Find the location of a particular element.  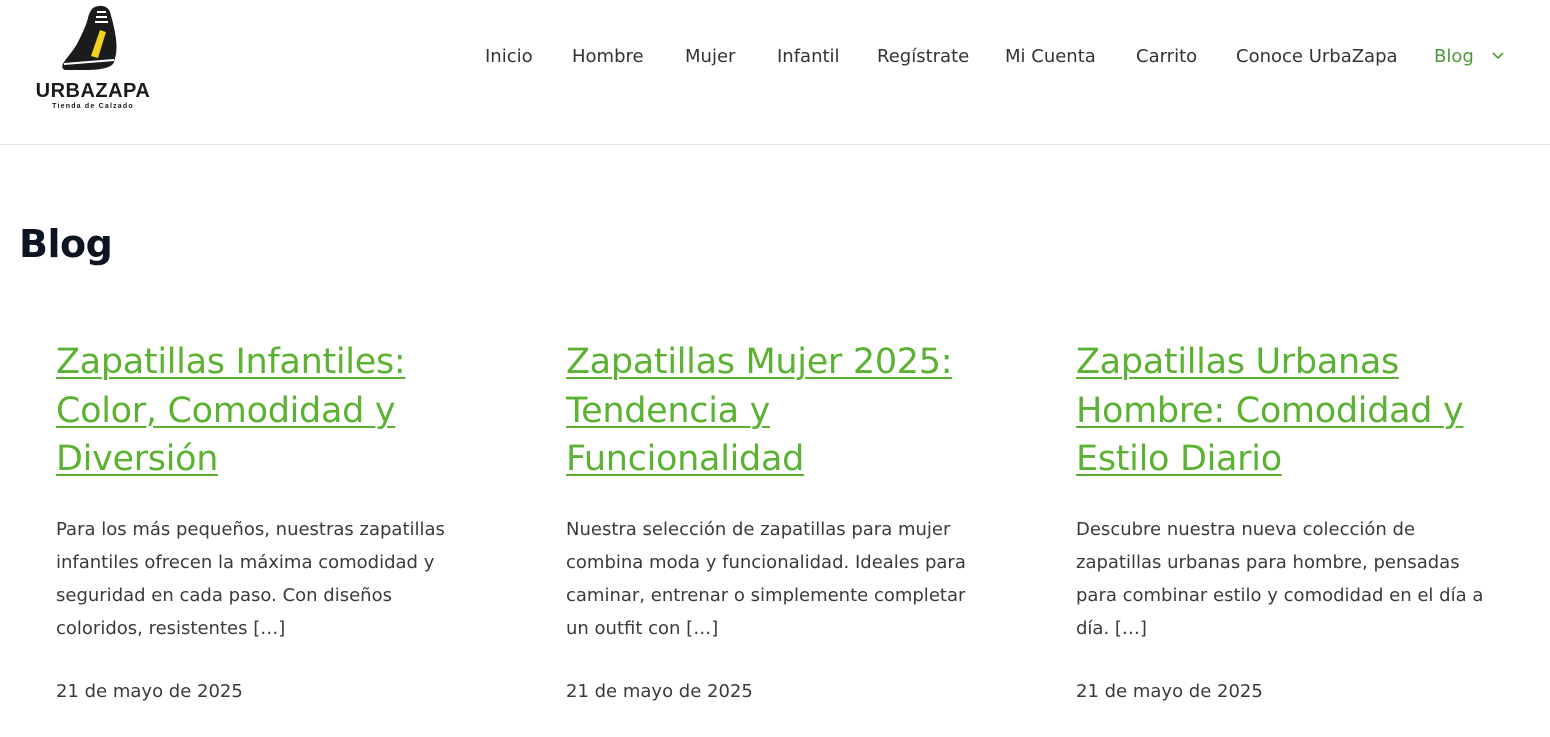

nav-item-blog-label: Blog is located at coordinates (1454, 56).